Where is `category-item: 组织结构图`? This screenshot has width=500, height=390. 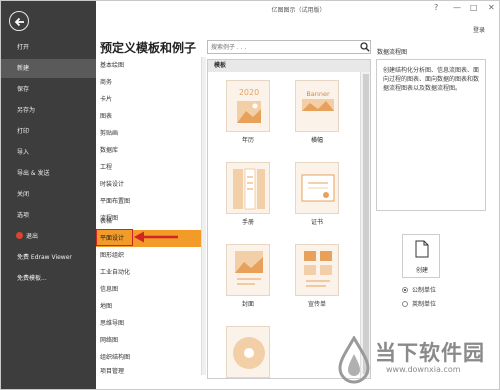
category-item: 组织结构图 is located at coordinates (149, 357).